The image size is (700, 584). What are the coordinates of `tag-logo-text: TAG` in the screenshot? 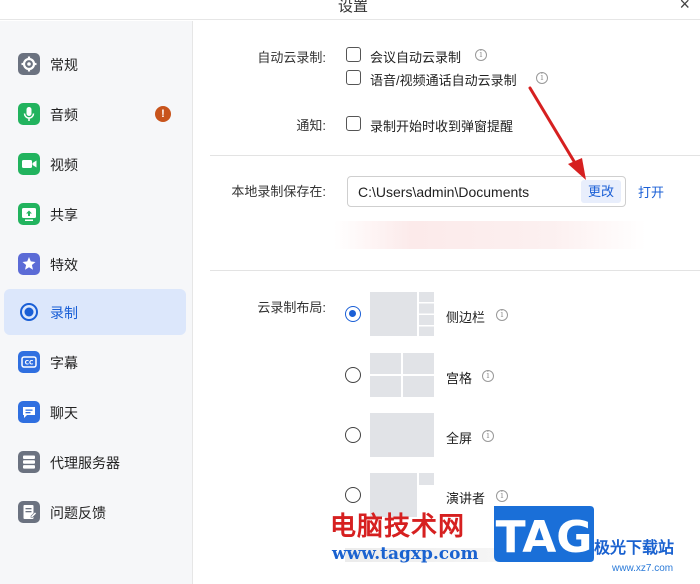 It's located at (544, 537).